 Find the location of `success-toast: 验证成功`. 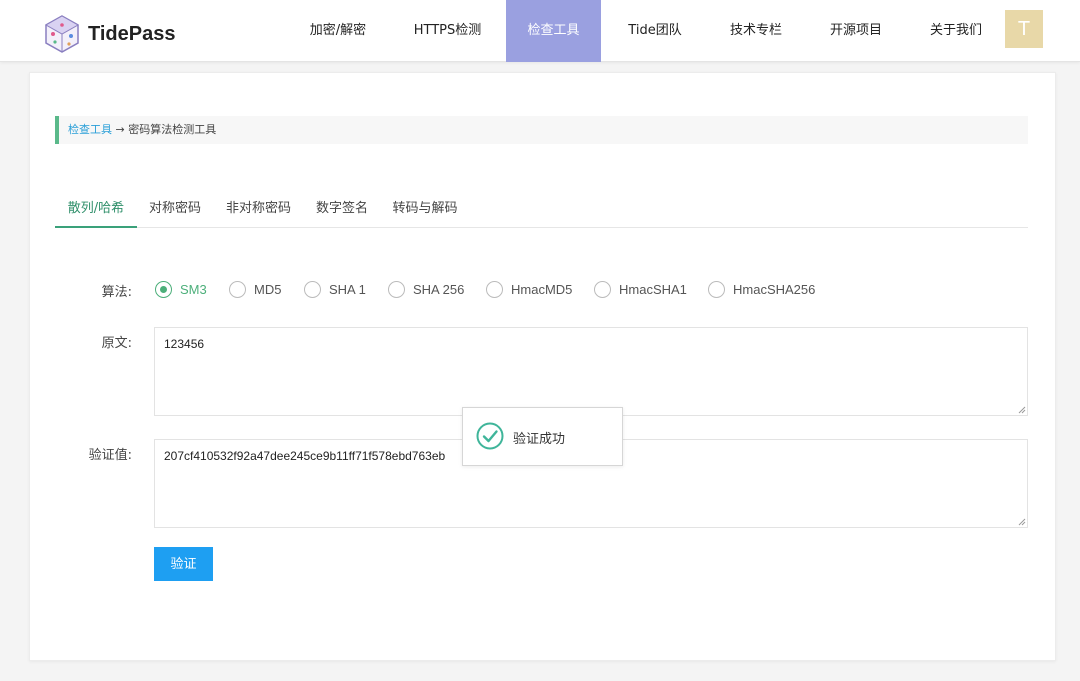

success-toast: 验证成功 is located at coordinates (542, 436).